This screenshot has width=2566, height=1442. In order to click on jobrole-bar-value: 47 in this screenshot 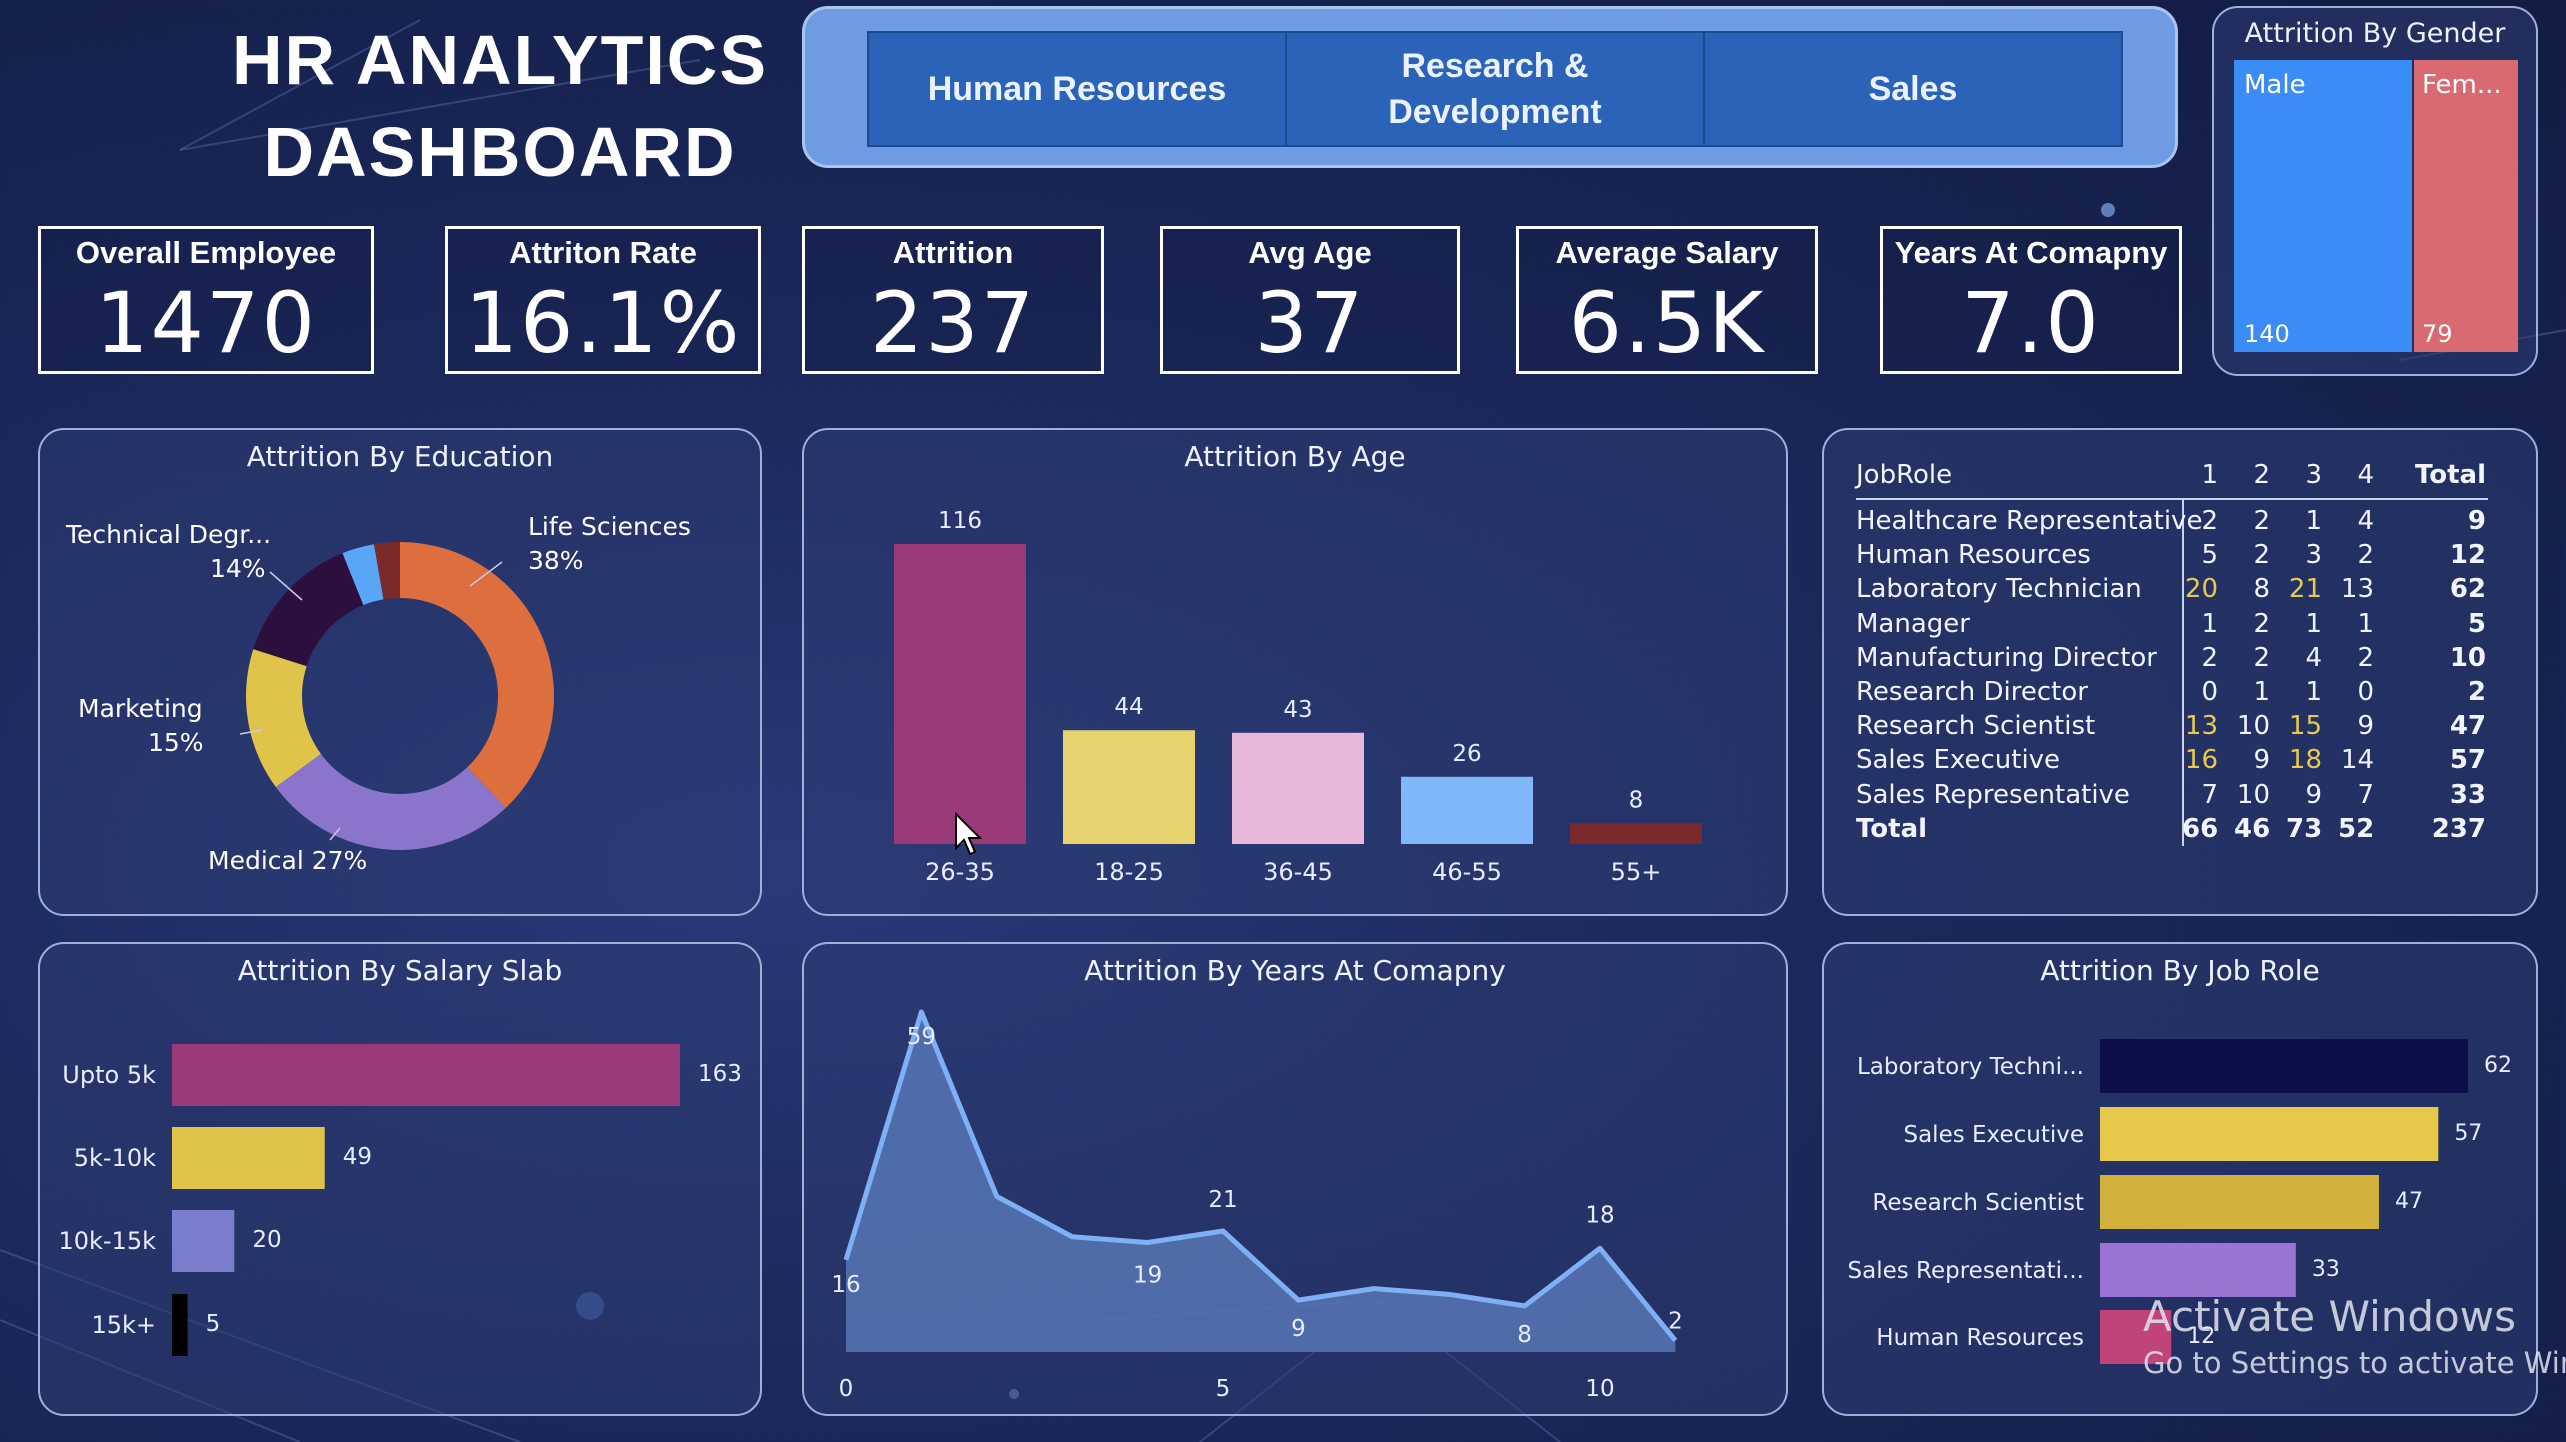, I will do `click(2409, 1201)`.